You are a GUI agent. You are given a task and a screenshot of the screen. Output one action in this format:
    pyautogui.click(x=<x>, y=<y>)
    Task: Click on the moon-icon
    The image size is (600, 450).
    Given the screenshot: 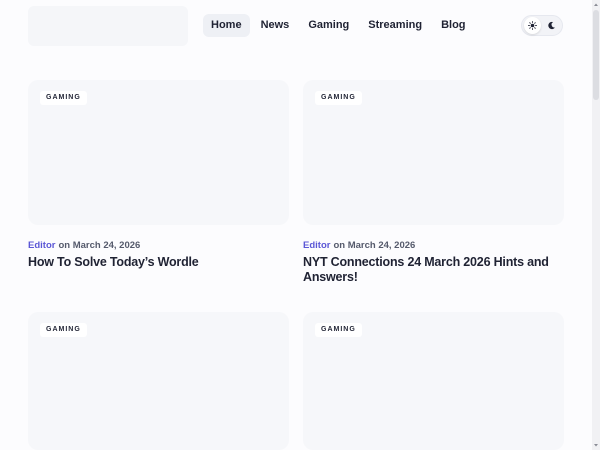 What is the action you would take?
    pyautogui.click(x=551, y=25)
    